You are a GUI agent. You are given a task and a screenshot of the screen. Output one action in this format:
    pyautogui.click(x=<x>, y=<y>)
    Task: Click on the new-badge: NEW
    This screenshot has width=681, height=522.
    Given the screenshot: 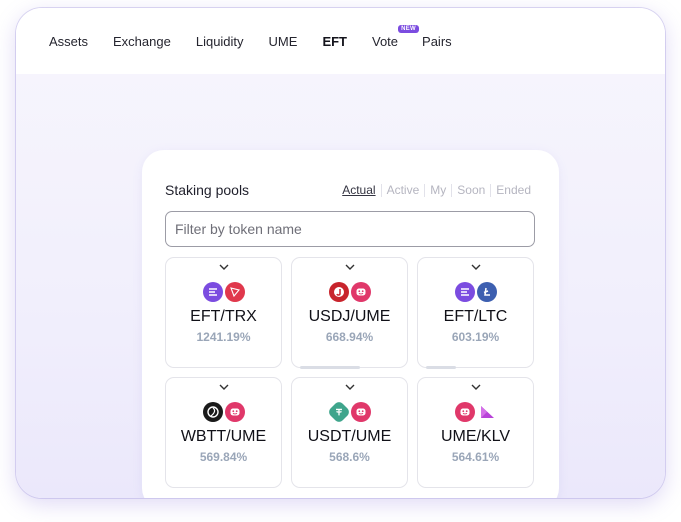 What is the action you would take?
    pyautogui.click(x=409, y=28)
    